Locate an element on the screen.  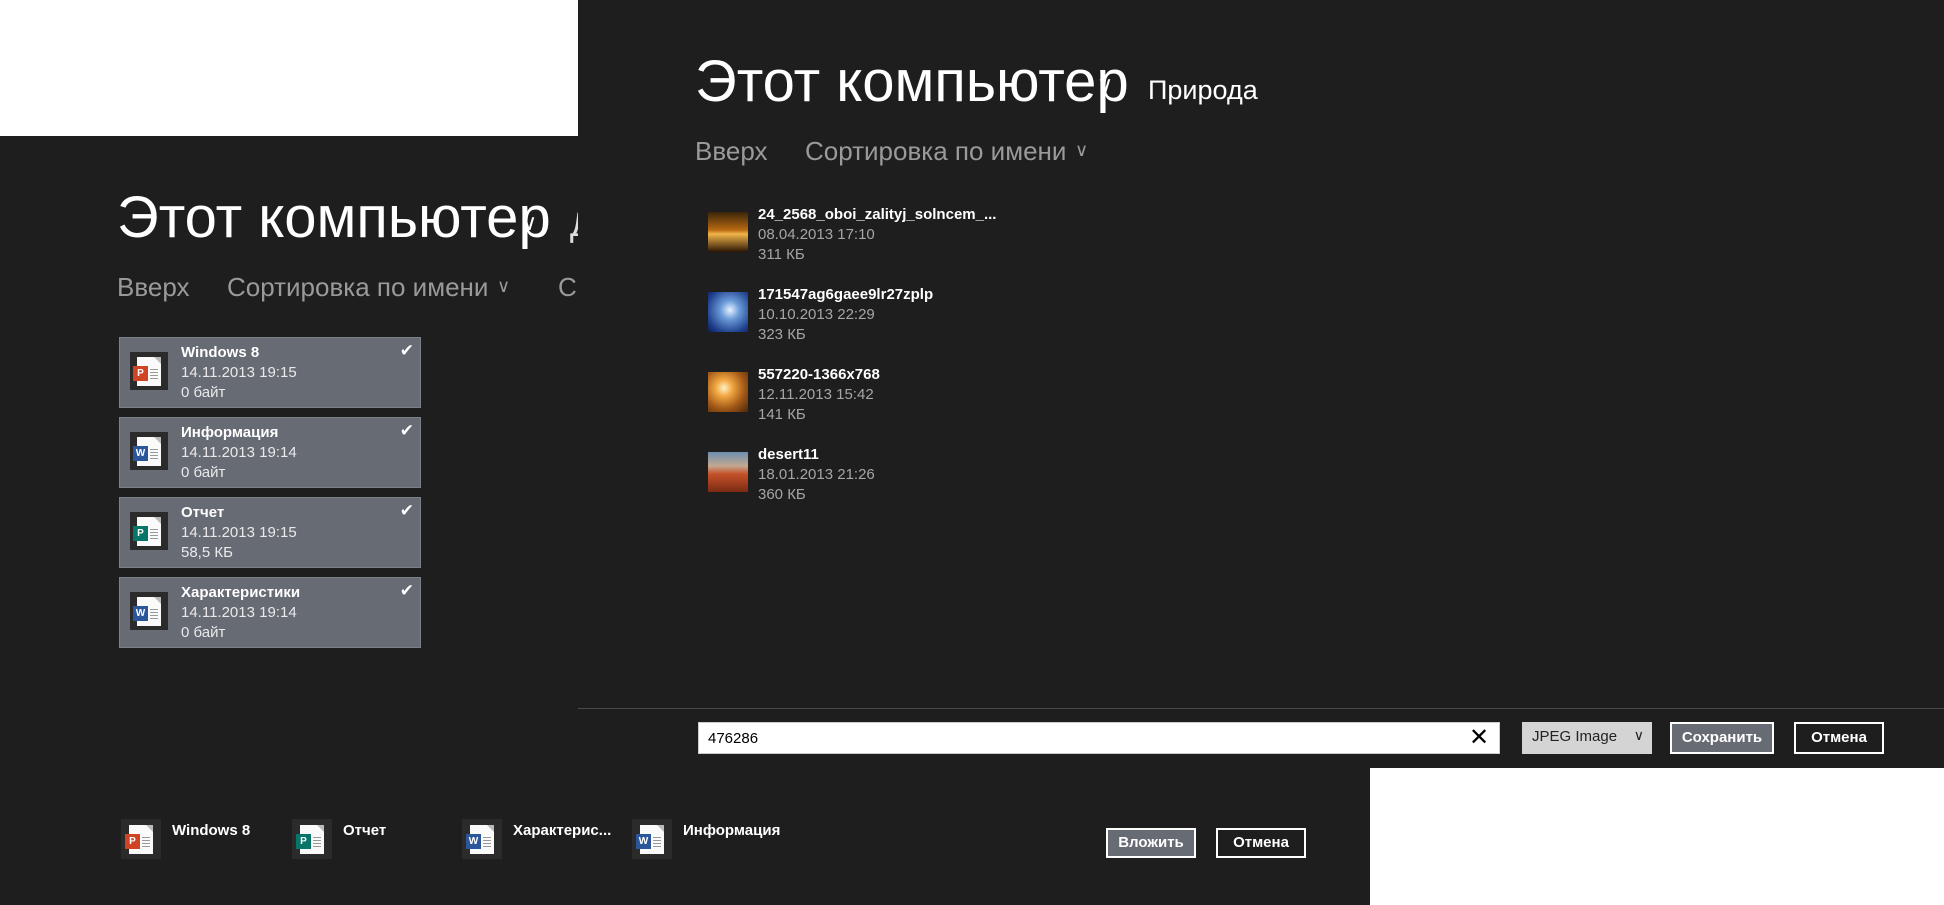
toolbar-extra-link: С is located at coordinates (567, 287).